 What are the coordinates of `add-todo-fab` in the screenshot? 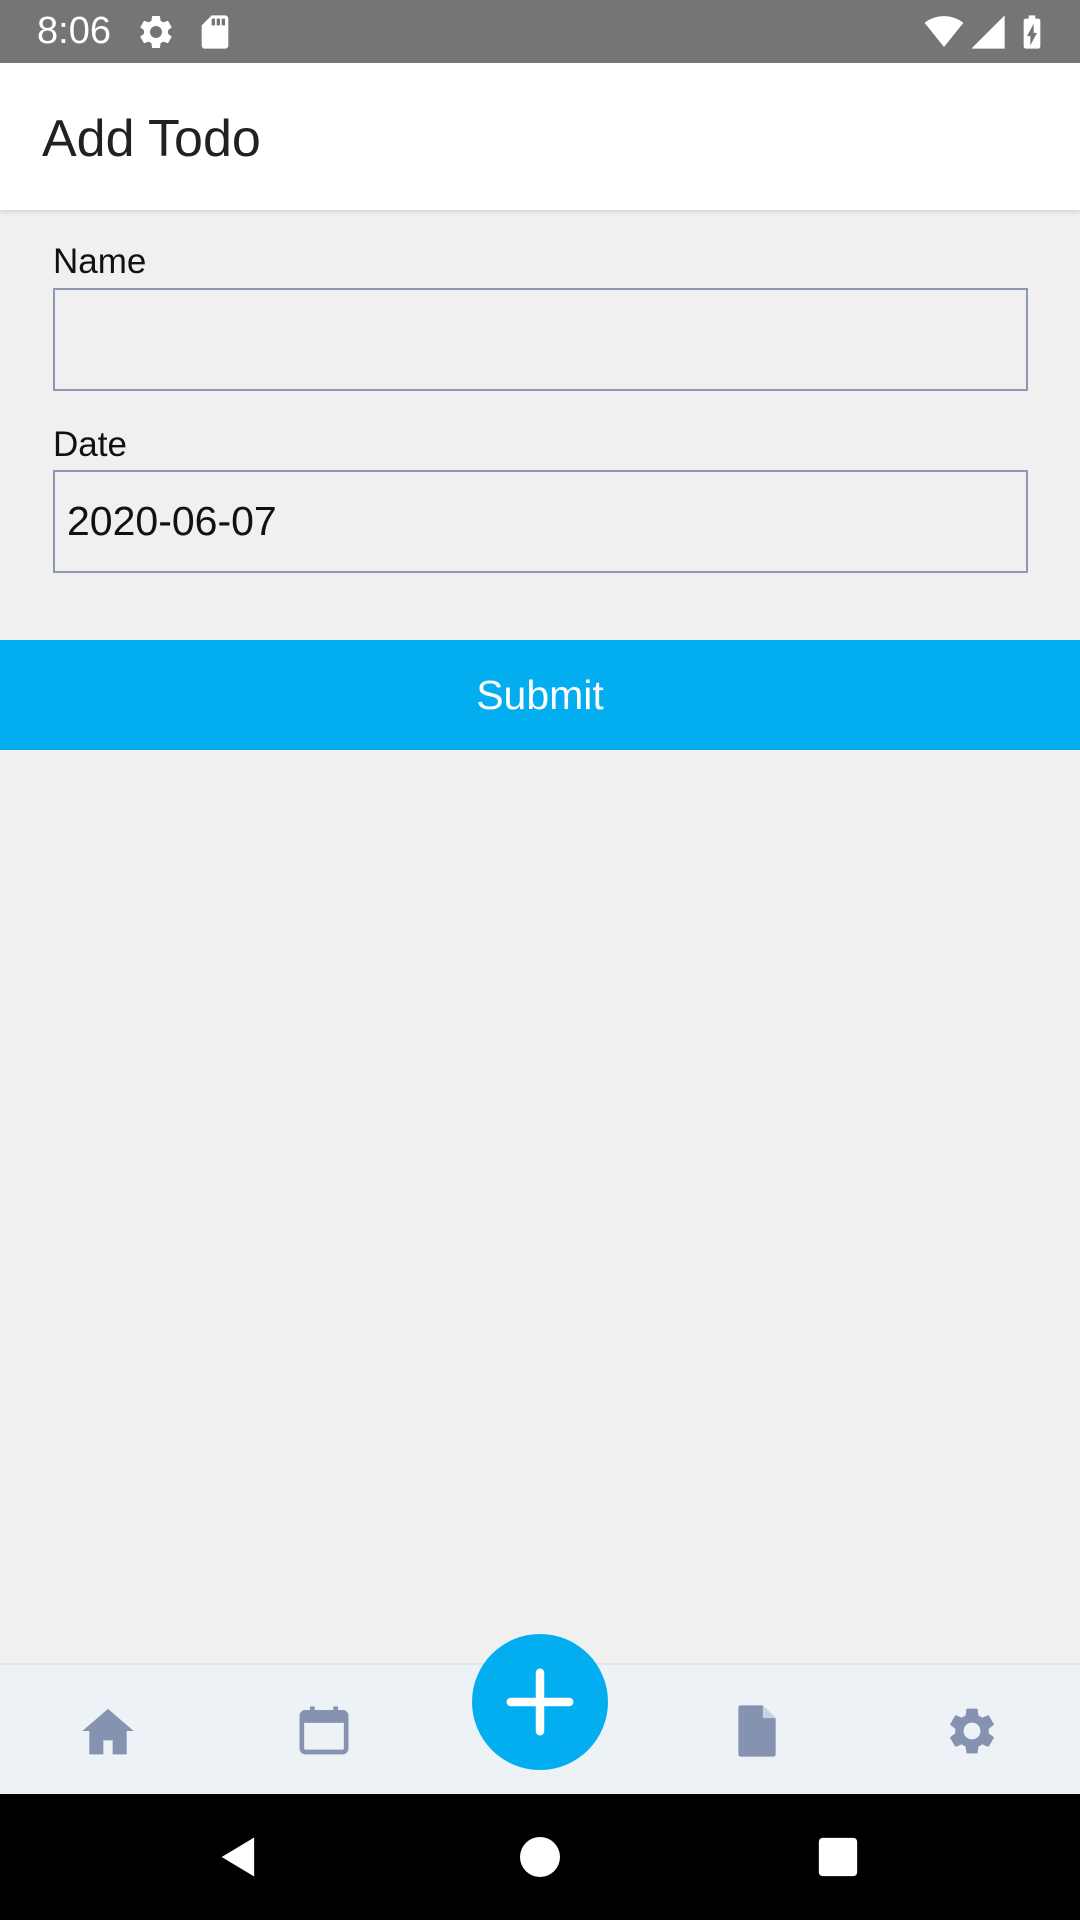 It's located at (540, 1702).